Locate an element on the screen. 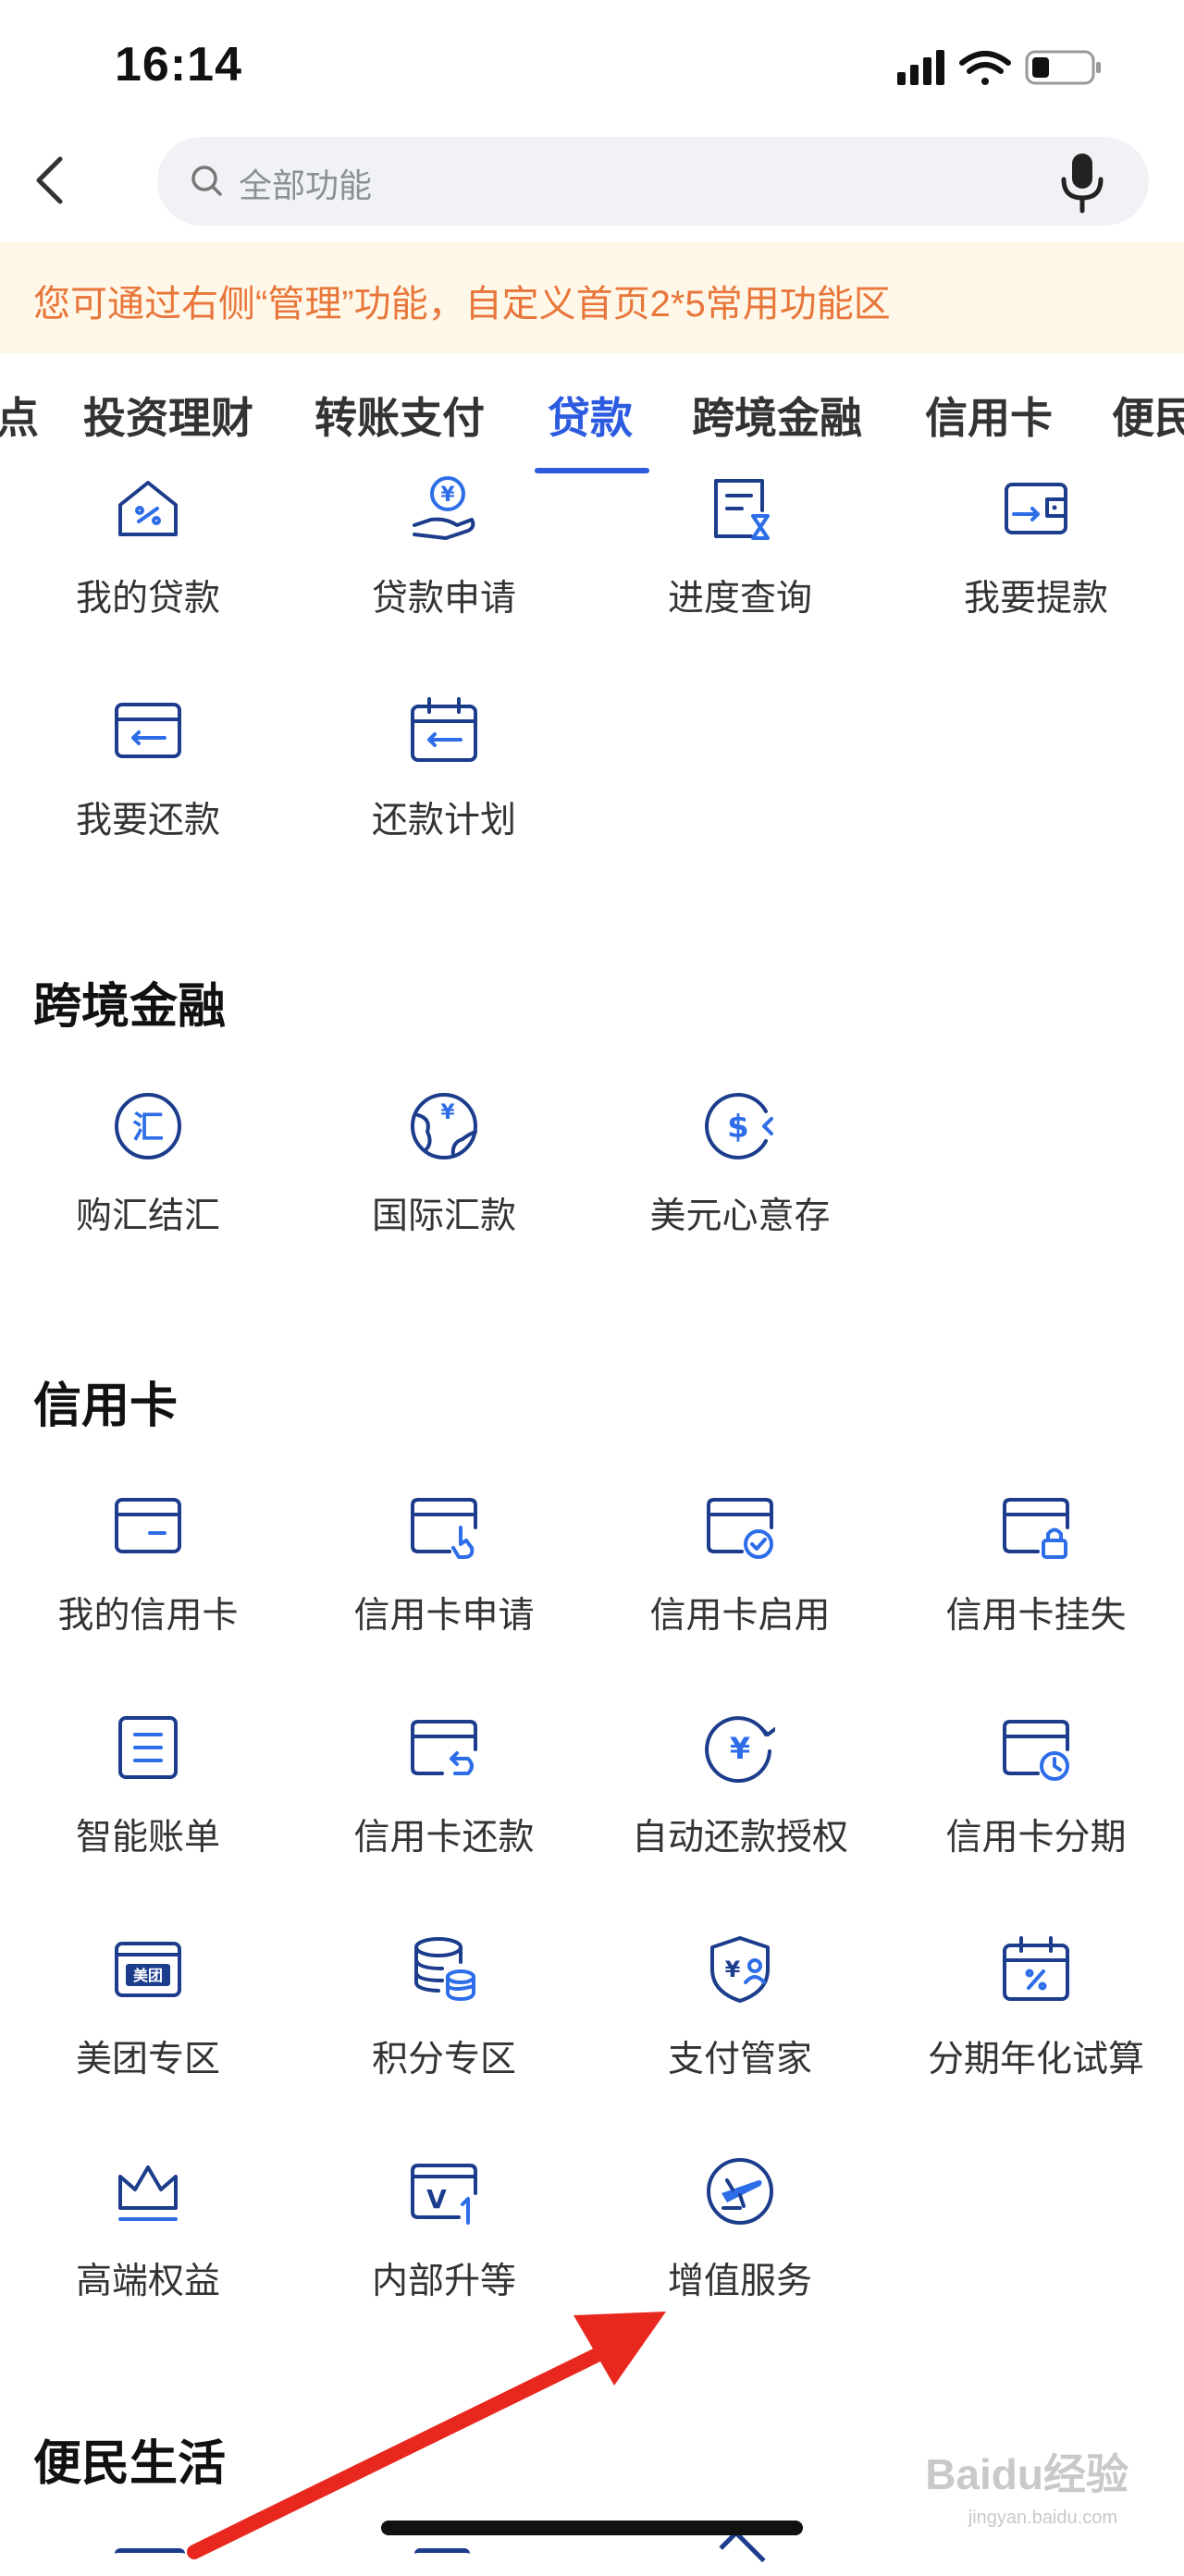 This screenshot has width=1184, height=2576. chevron-left-icon is located at coordinates (50, 180).